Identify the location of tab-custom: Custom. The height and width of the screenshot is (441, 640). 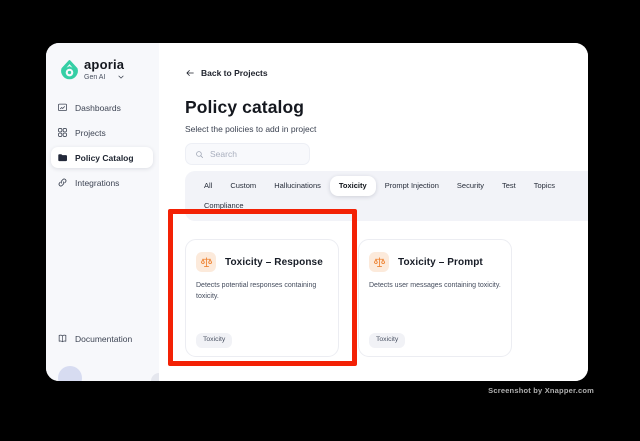
(243, 186).